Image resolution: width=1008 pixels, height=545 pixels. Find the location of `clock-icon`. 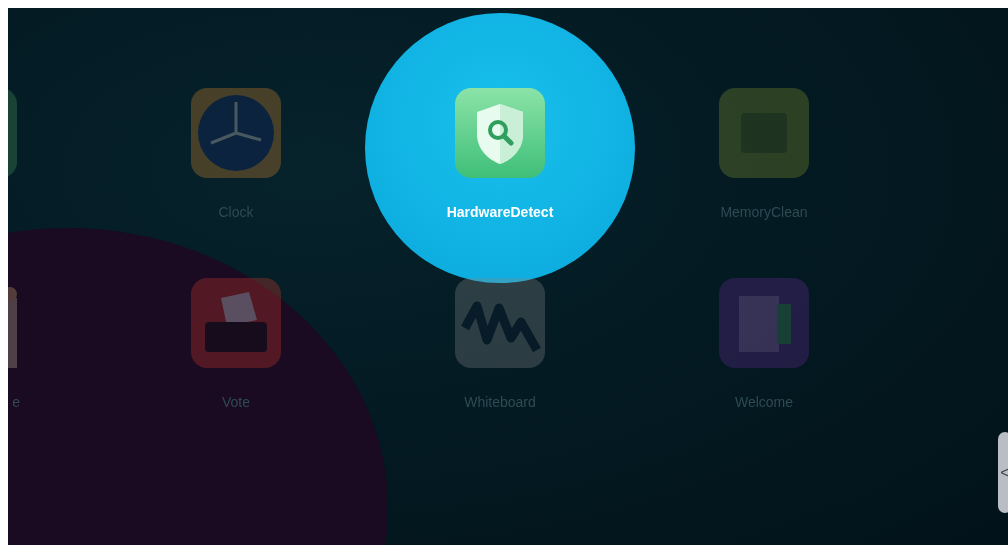

clock-icon is located at coordinates (236, 133).